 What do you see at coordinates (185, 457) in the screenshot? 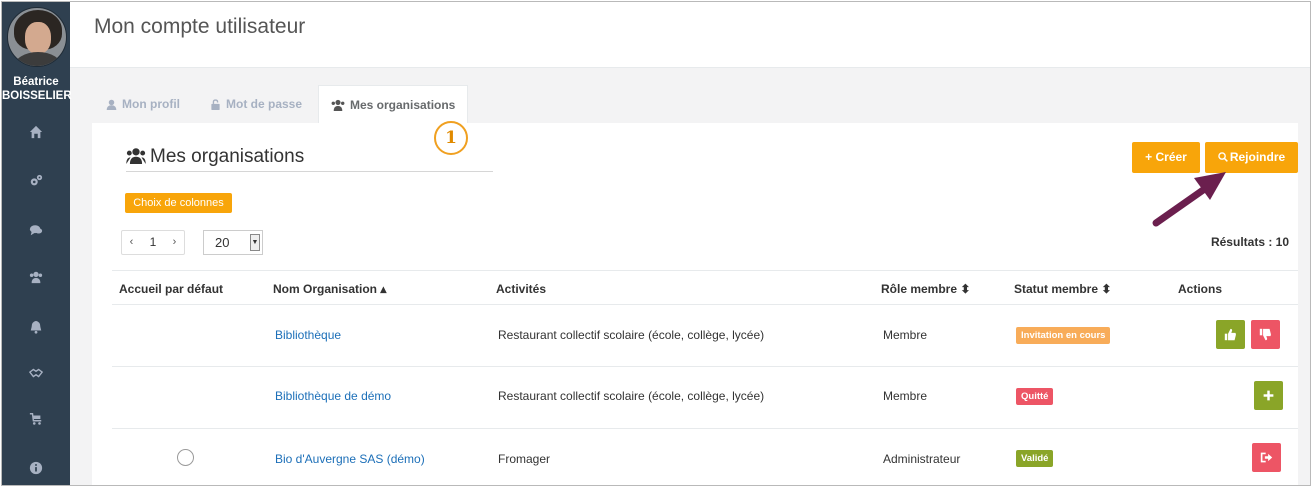
I see `default-home-radio` at bounding box center [185, 457].